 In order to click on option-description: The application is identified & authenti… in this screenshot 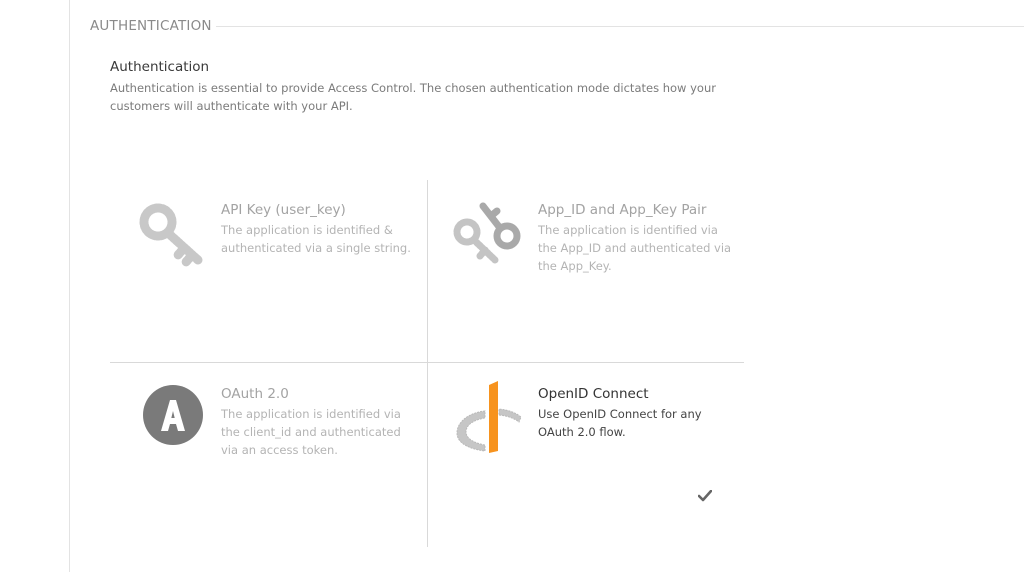, I will do `click(316, 239)`.